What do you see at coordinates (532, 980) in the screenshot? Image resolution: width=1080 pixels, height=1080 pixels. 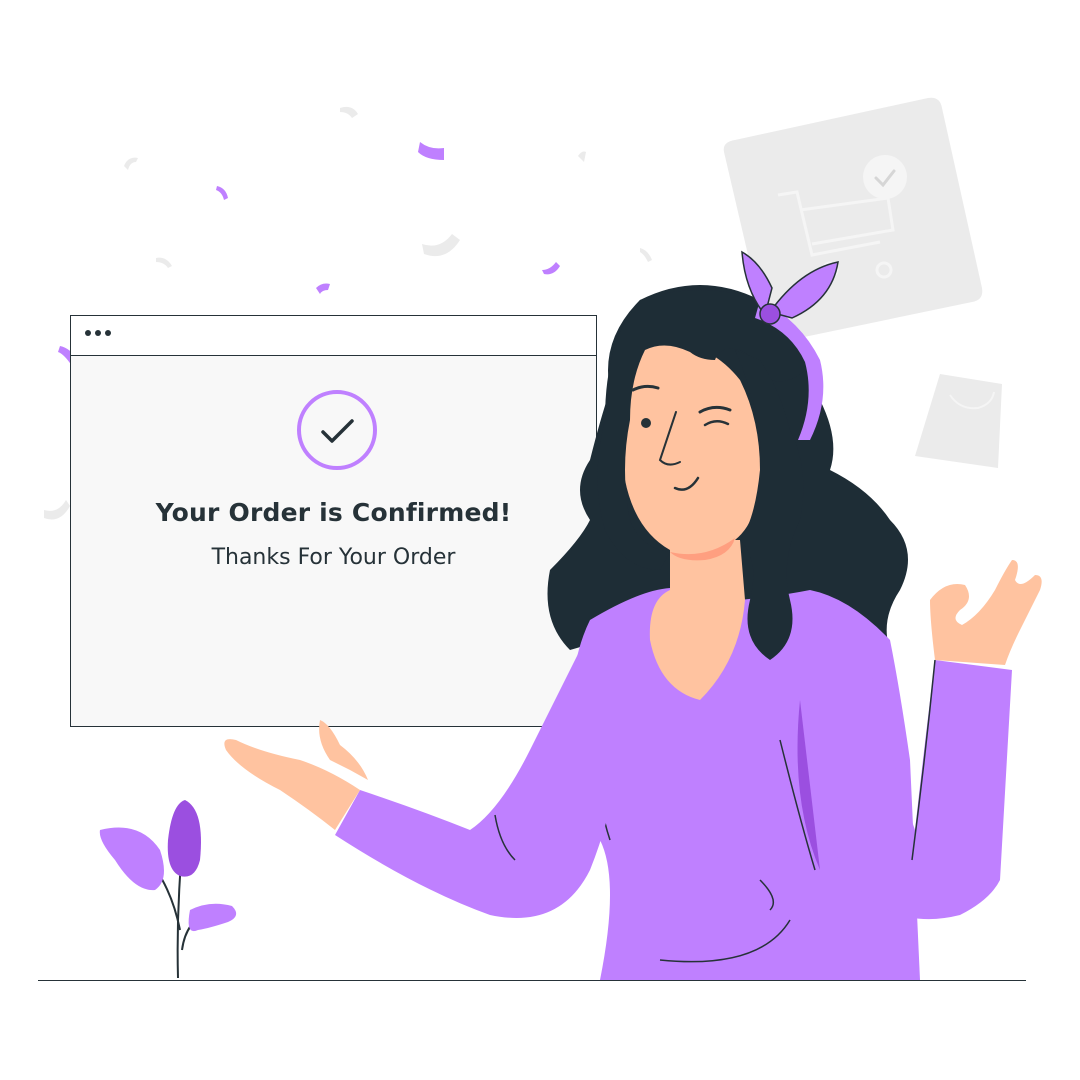 I see `ground-line` at bounding box center [532, 980].